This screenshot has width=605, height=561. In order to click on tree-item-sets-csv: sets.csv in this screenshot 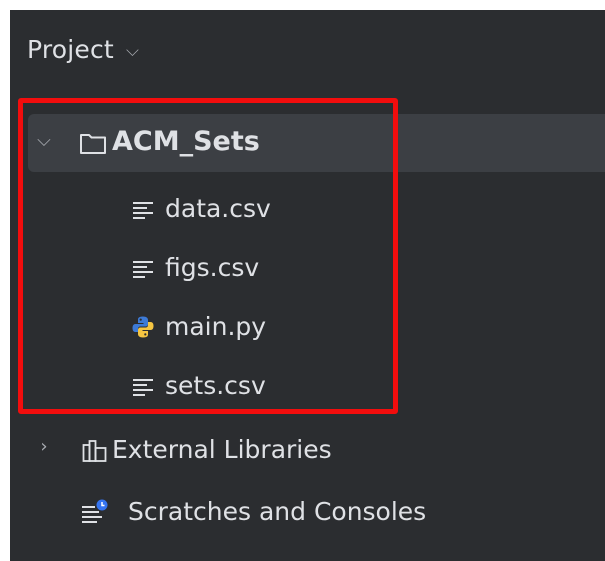, I will do `click(307, 387)`.